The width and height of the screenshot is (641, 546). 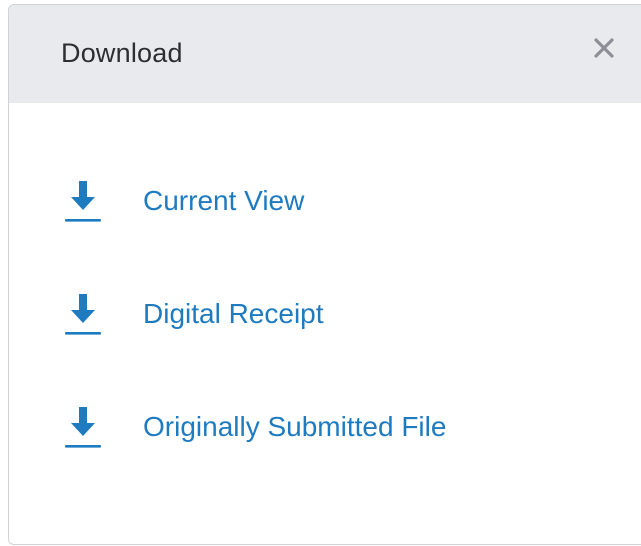 I want to click on download-item-label: Current View, so click(x=224, y=200).